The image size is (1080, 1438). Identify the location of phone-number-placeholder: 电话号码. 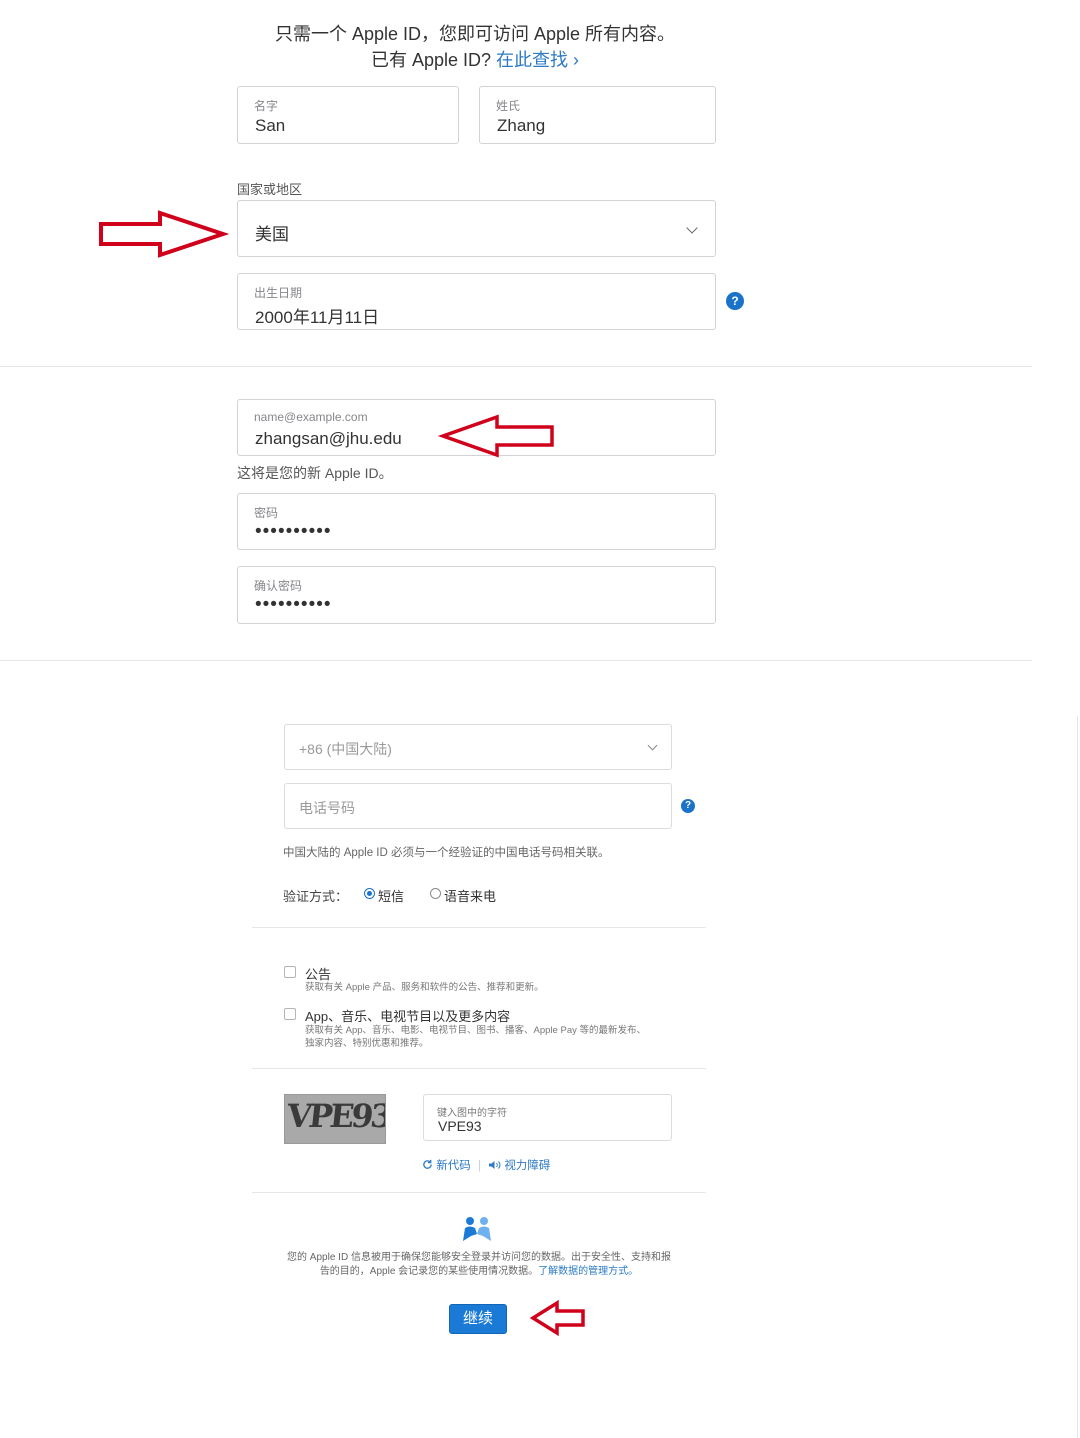
(327, 808).